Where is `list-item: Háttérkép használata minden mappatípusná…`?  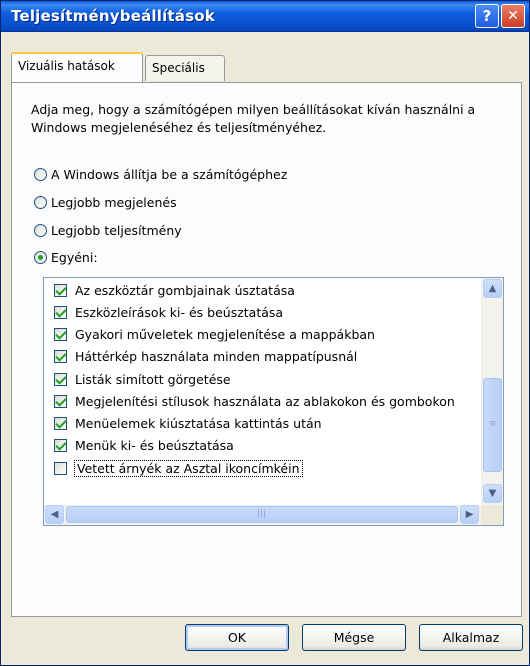
list-item: Háttérkép használata minden mappatípusná… is located at coordinates (205, 356).